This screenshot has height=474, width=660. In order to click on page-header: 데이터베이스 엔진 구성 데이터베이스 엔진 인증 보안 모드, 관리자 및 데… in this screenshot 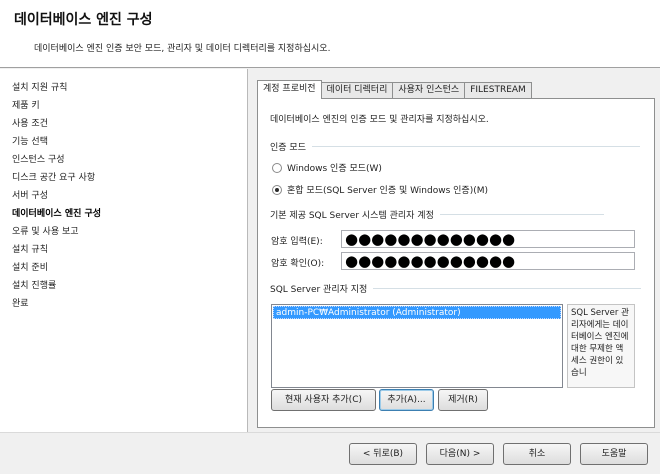, I will do `click(330, 34)`.